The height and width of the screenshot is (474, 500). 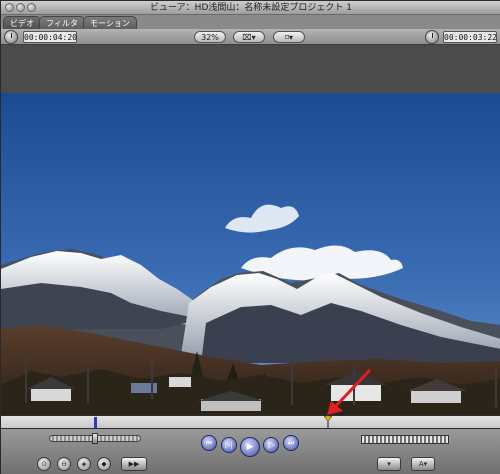 What do you see at coordinates (271, 445) in the screenshot?
I see `play-around-button: |▷` at bounding box center [271, 445].